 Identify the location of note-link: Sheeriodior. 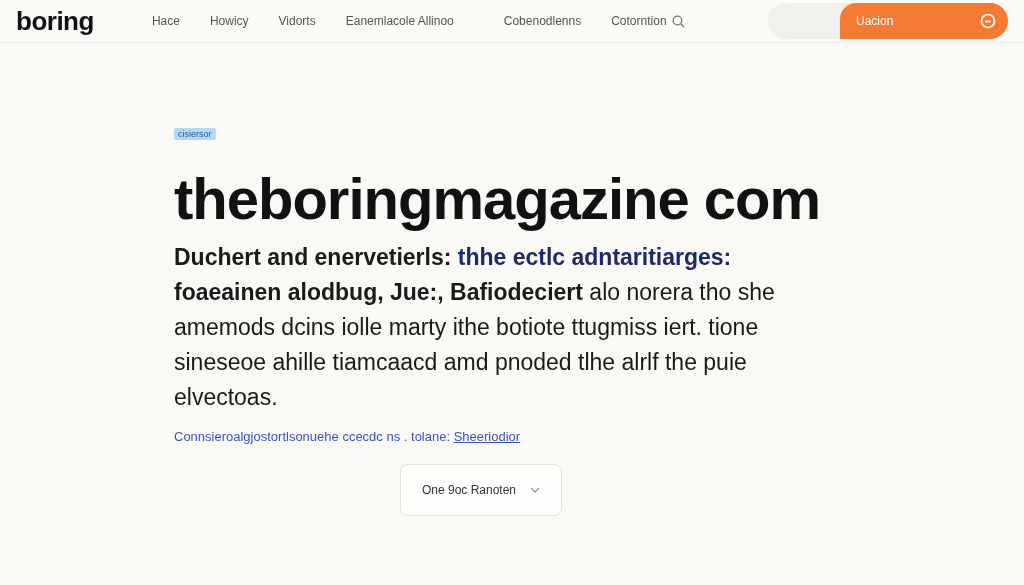
(487, 436).